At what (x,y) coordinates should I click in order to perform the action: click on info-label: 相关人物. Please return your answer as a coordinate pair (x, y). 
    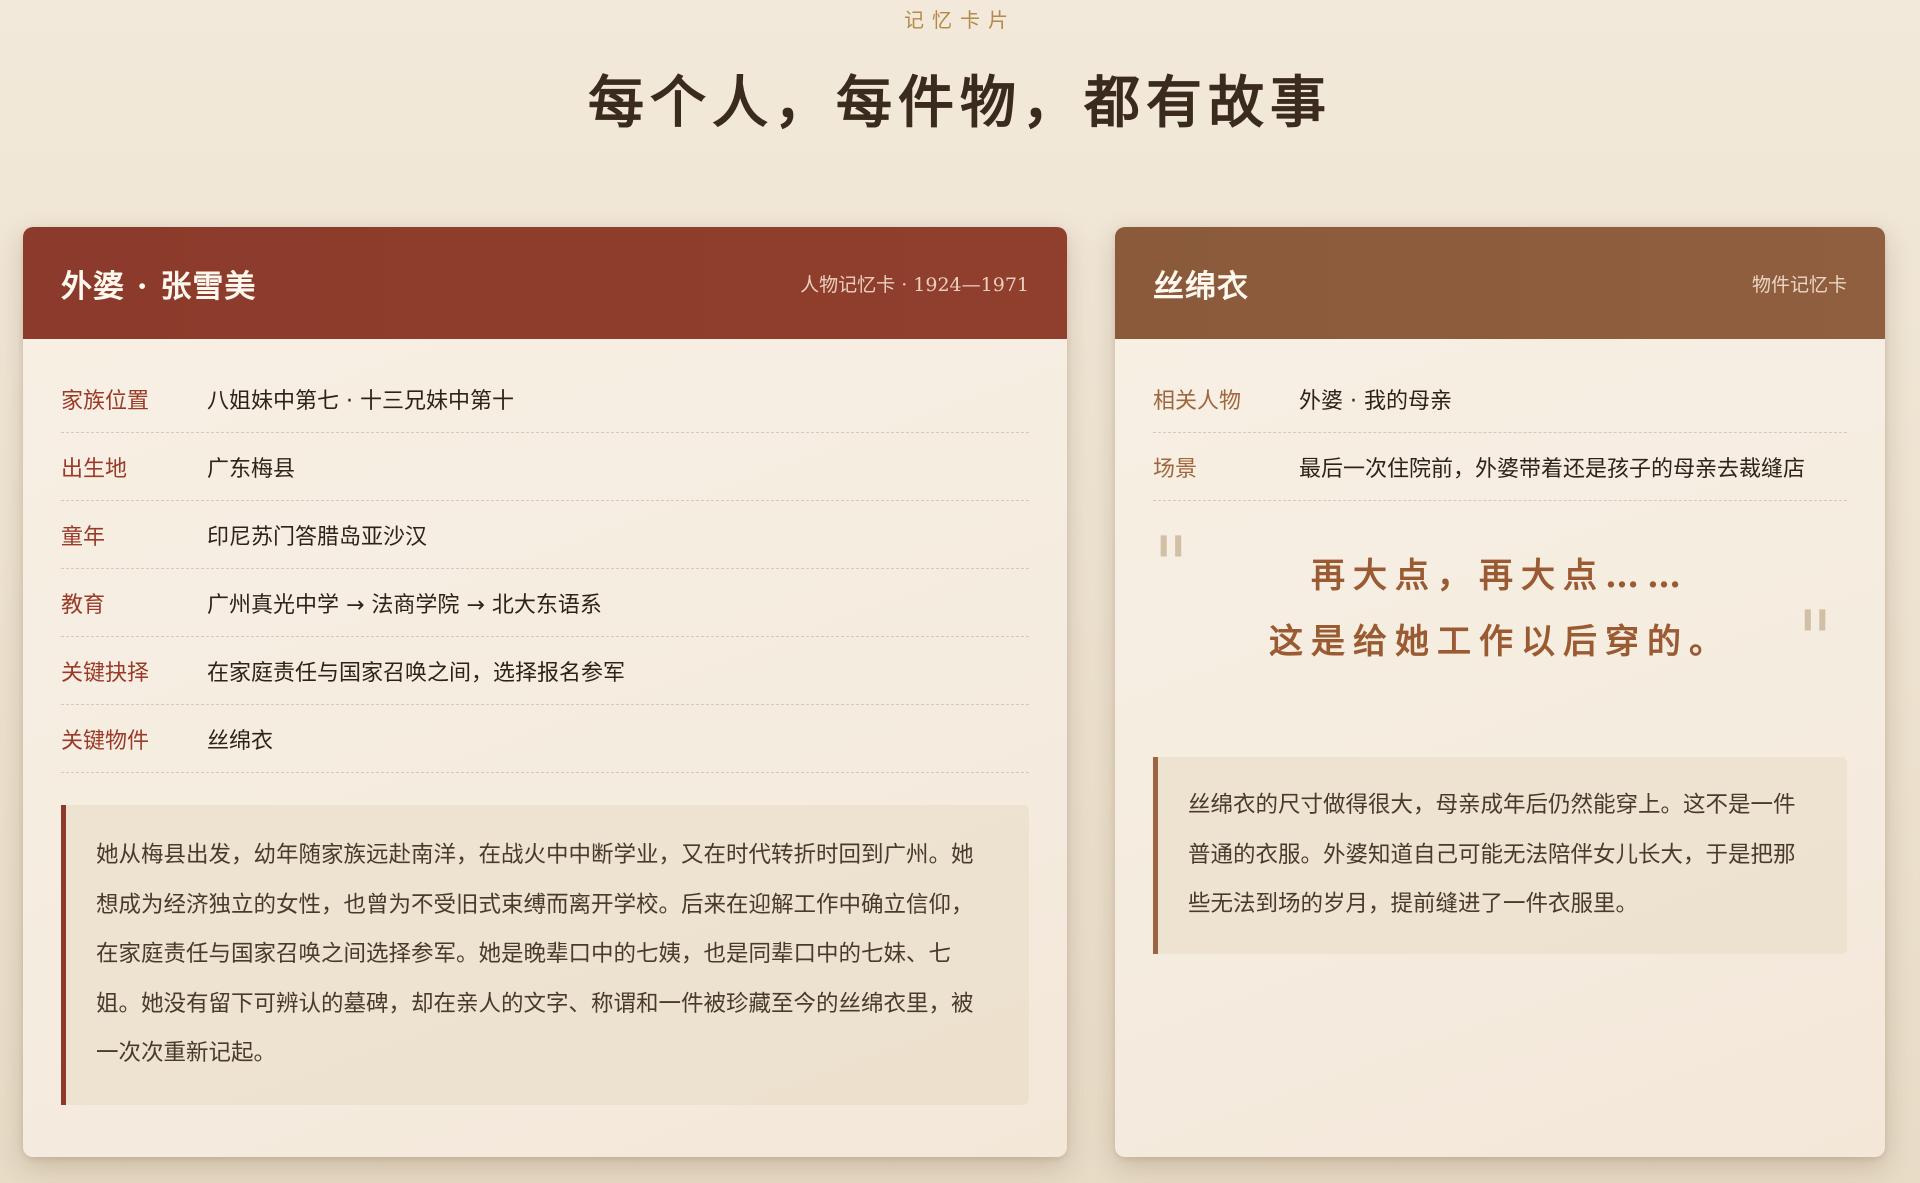
    Looking at the image, I should click on (1197, 401).